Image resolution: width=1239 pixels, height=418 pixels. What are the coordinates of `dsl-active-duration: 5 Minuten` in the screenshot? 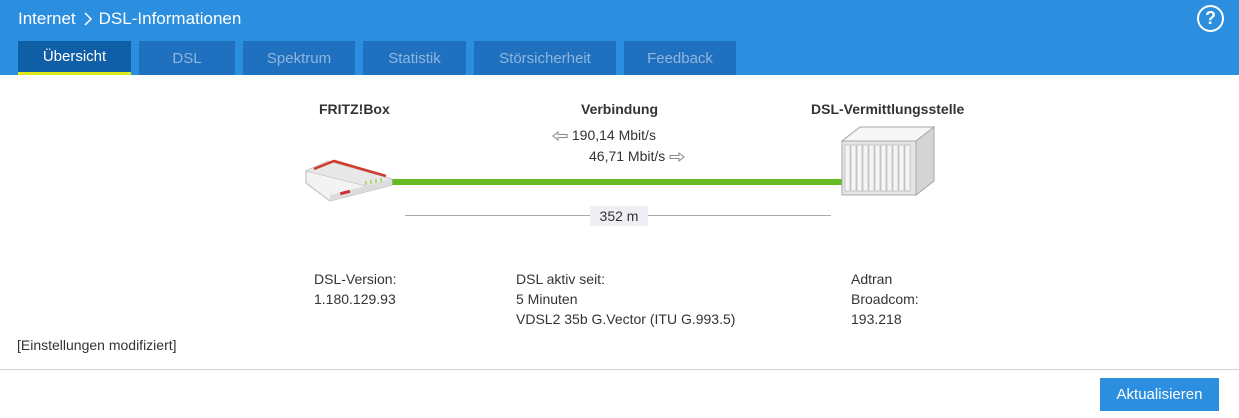 It's located at (547, 299).